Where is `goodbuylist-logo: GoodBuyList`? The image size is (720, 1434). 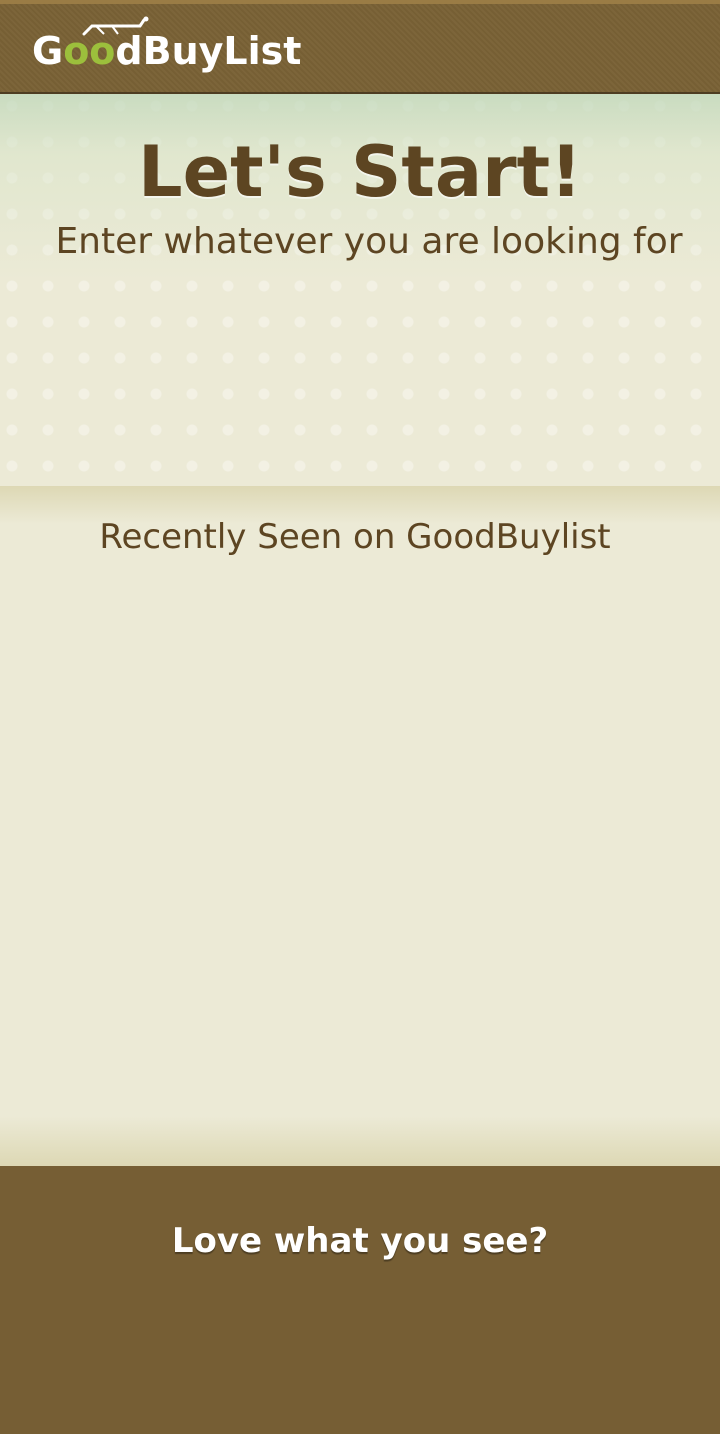
goodbuylist-logo: GoodBuyList is located at coordinates (166, 46).